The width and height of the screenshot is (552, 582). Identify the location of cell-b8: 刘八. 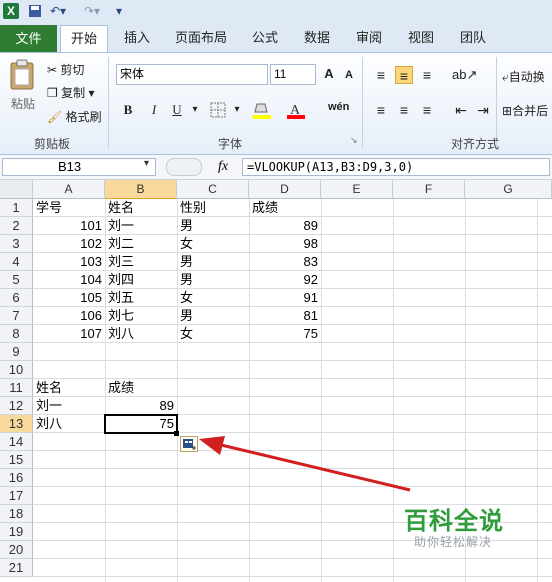
(142, 334).